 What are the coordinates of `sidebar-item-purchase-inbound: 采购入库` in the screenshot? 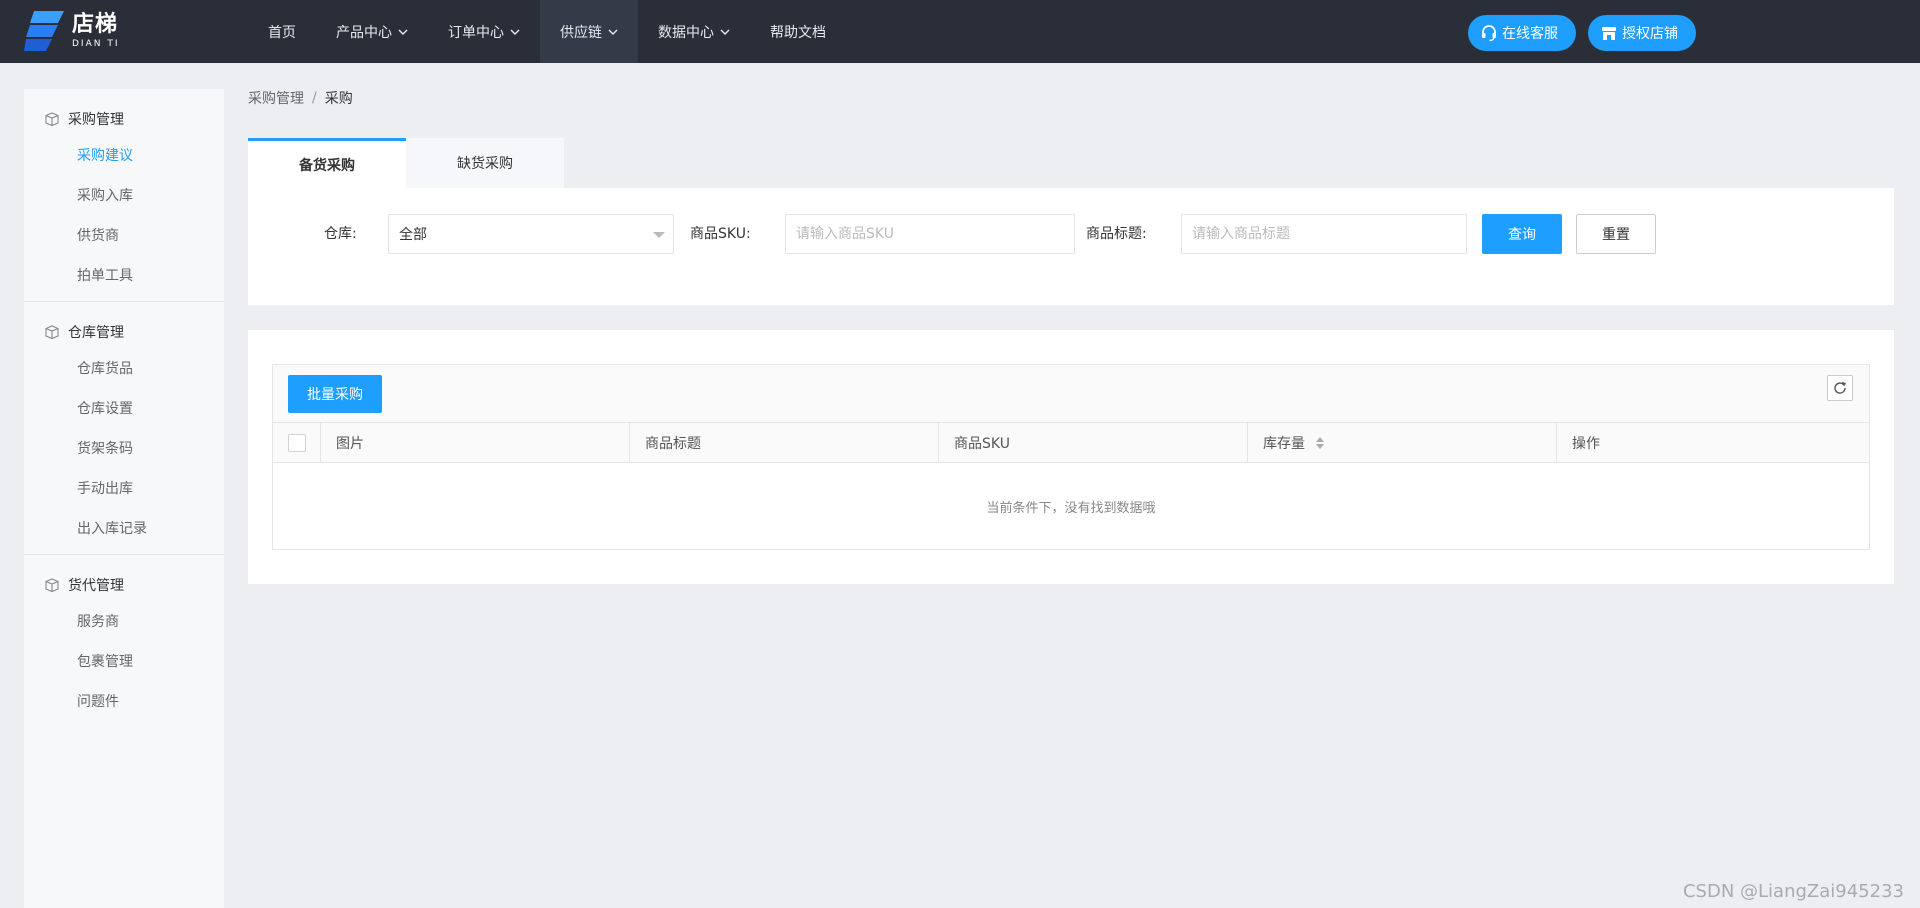 It's located at (124, 195).